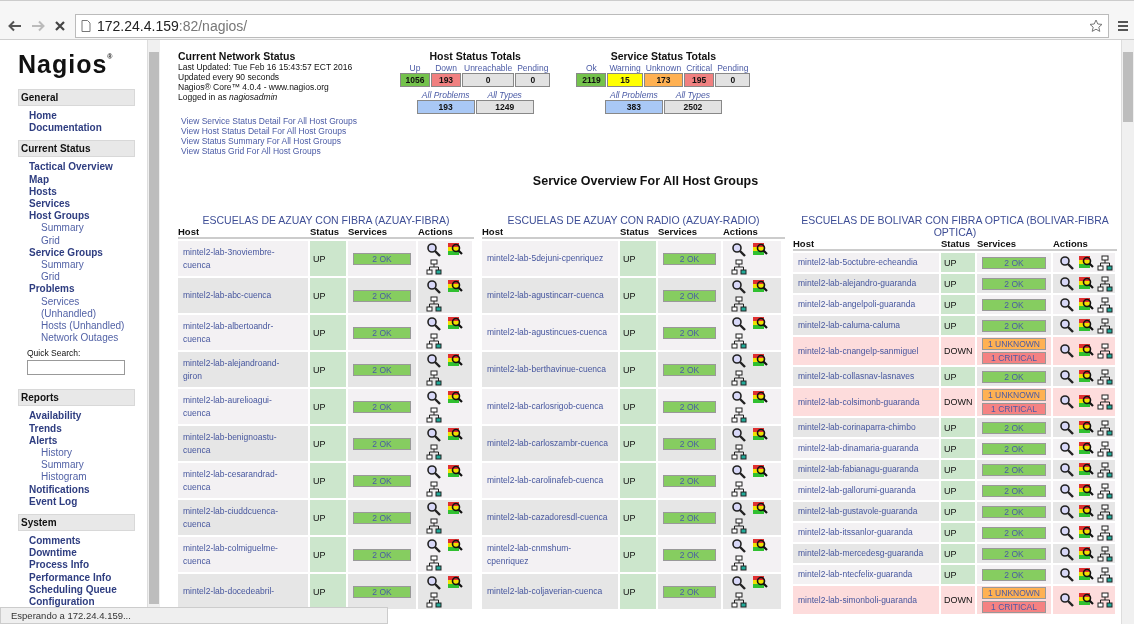 The width and height of the screenshot is (1134, 624). Describe the element at coordinates (547, 332) in the screenshot. I see `host-link: mintel2-lab-agustincues-cuenca` at that location.